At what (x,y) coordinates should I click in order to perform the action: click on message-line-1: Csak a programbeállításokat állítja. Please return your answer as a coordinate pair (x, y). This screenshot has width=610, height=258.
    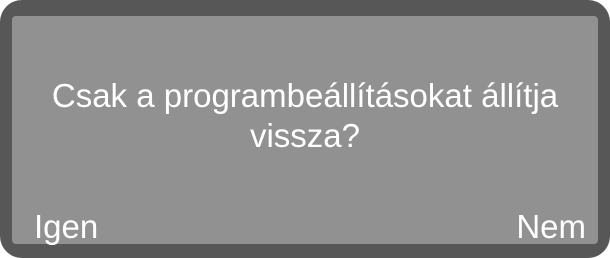
    Looking at the image, I should click on (305, 95).